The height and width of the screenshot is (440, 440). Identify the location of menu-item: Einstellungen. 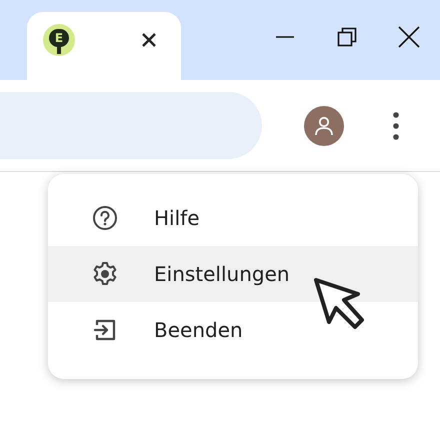
(233, 274).